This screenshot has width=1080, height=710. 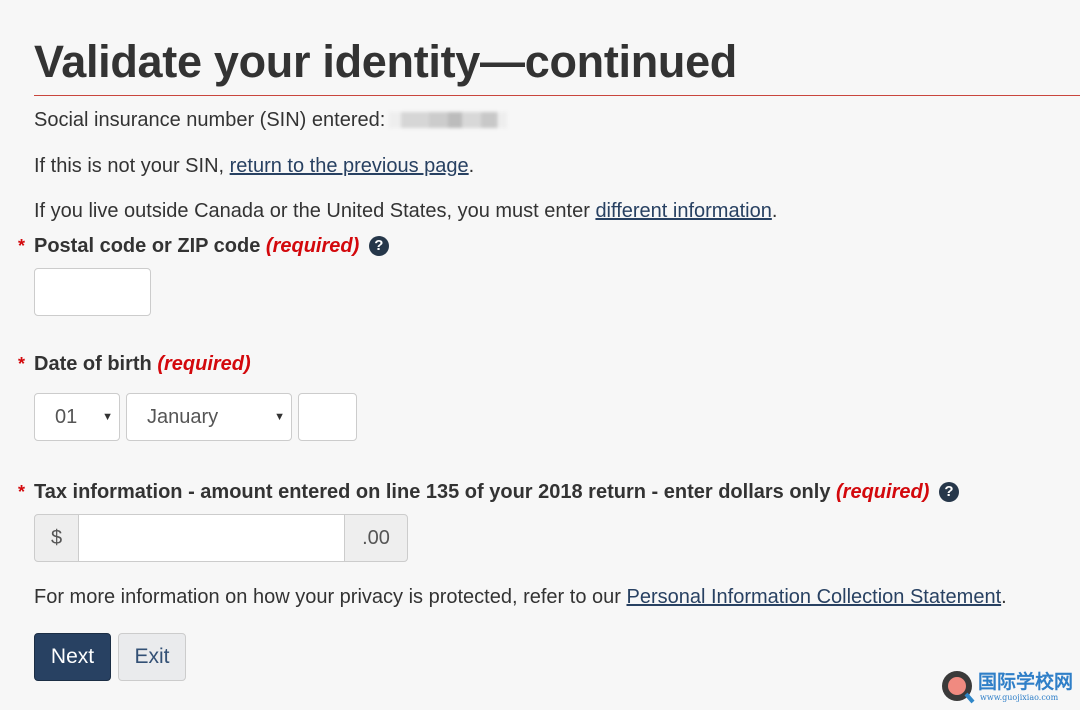 I want to click on sin-line: Social insurance number (SIN) entered:, so click(x=271, y=120).